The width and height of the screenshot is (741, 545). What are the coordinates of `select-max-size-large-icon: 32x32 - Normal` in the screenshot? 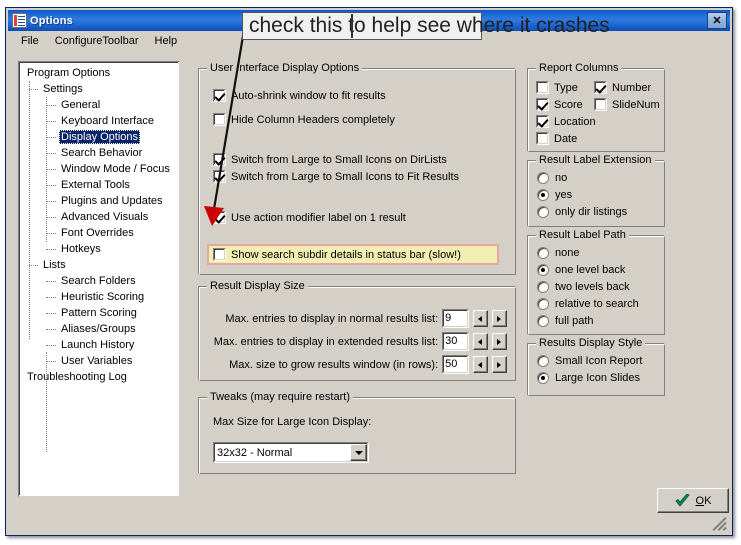 It's located at (291, 452).